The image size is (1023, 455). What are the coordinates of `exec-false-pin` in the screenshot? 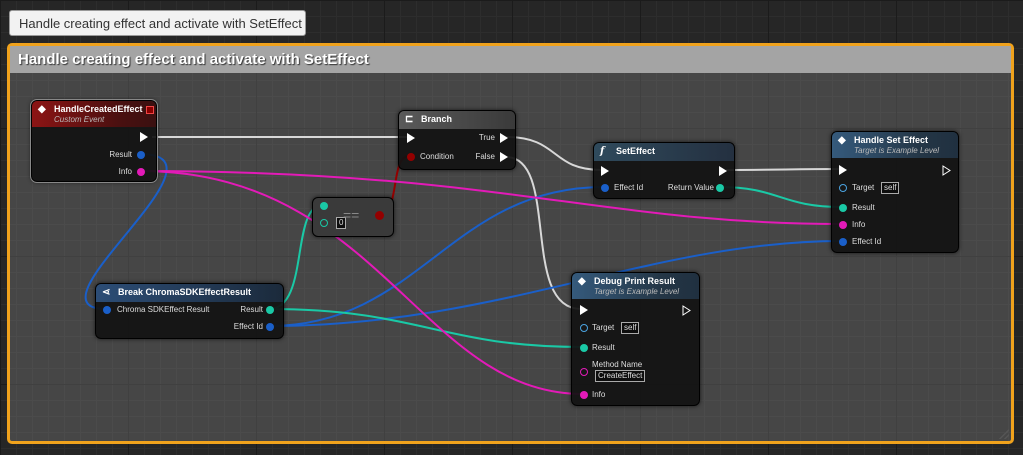 It's located at (504, 157).